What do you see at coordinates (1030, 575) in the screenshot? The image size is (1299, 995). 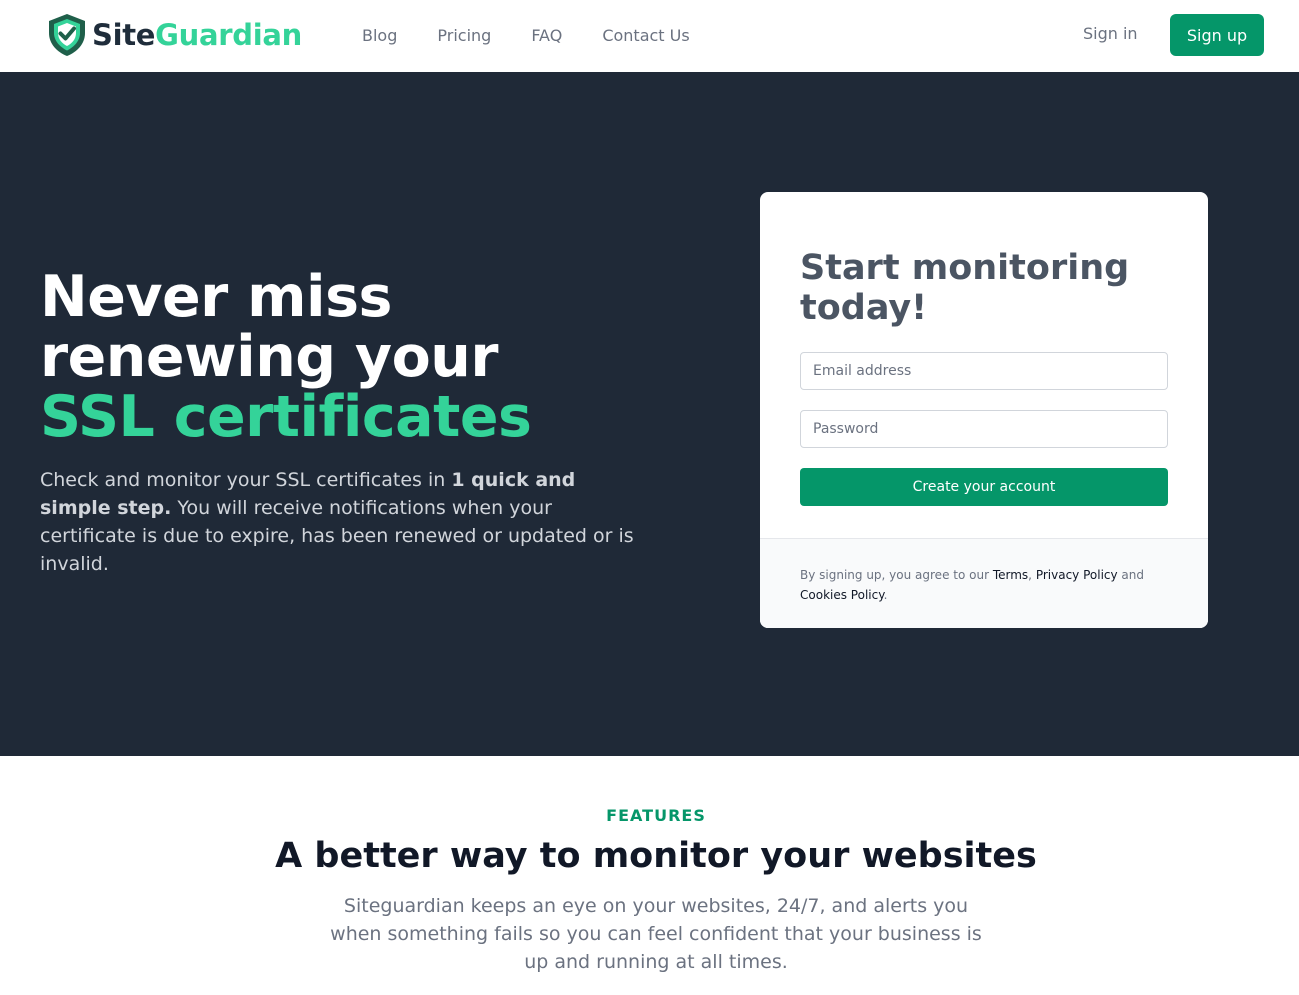 I see `legal-comma: ,` at bounding box center [1030, 575].